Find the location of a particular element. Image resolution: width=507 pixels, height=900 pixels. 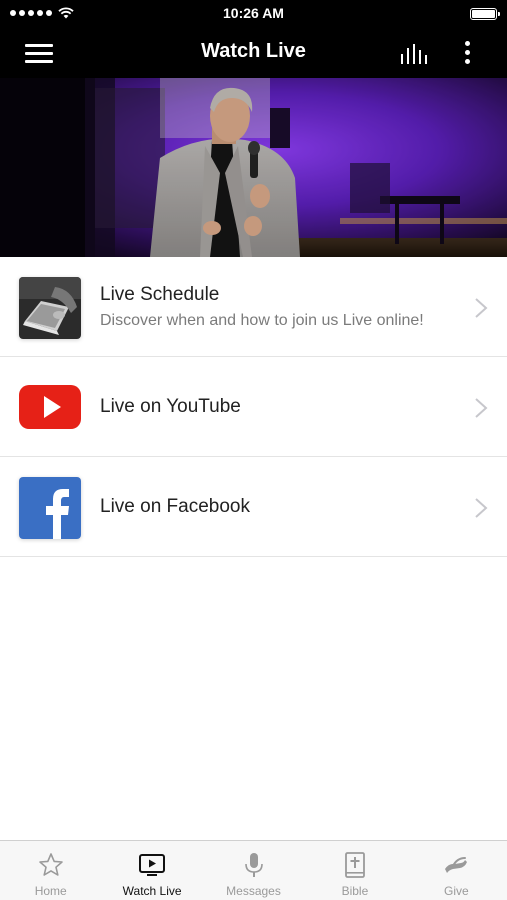

microphone-icon is located at coordinates (253, 865).